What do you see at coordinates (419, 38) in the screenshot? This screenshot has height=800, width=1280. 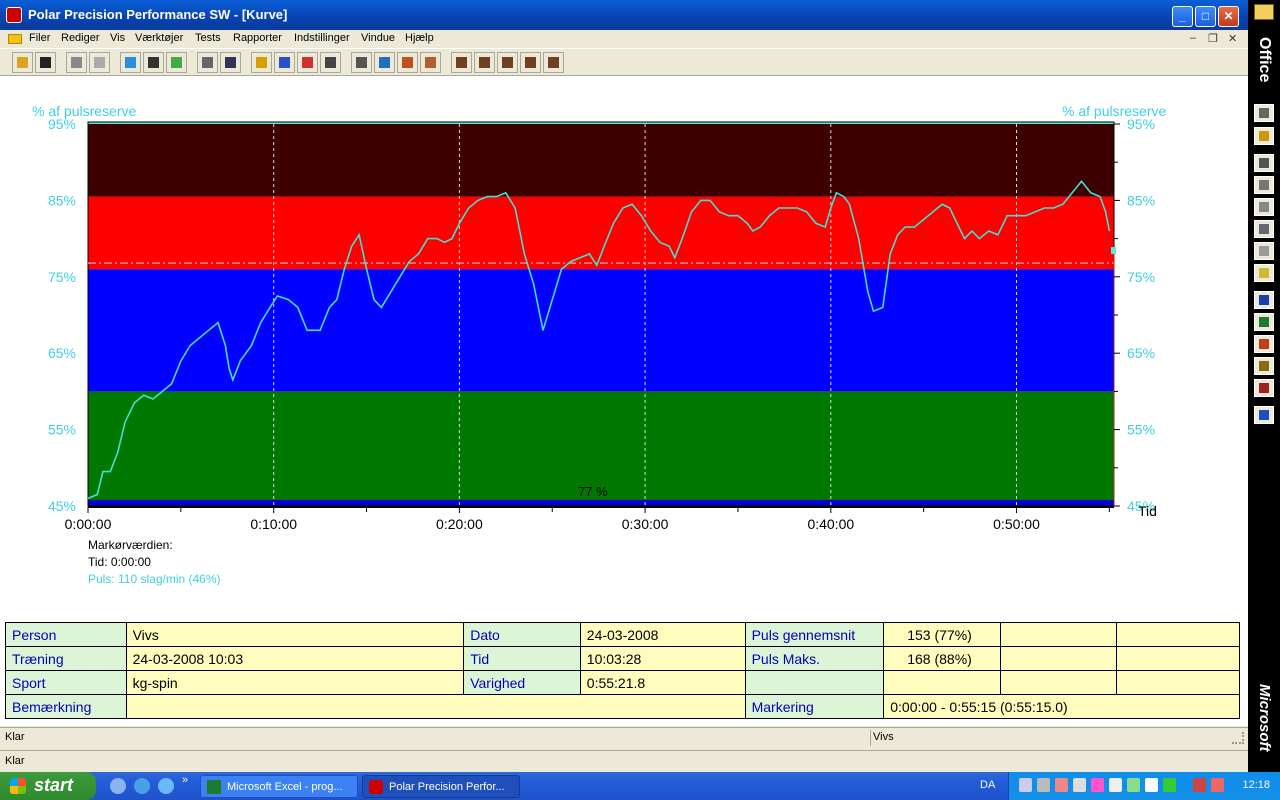 I see `menu-hjaelp: Hjælp` at bounding box center [419, 38].